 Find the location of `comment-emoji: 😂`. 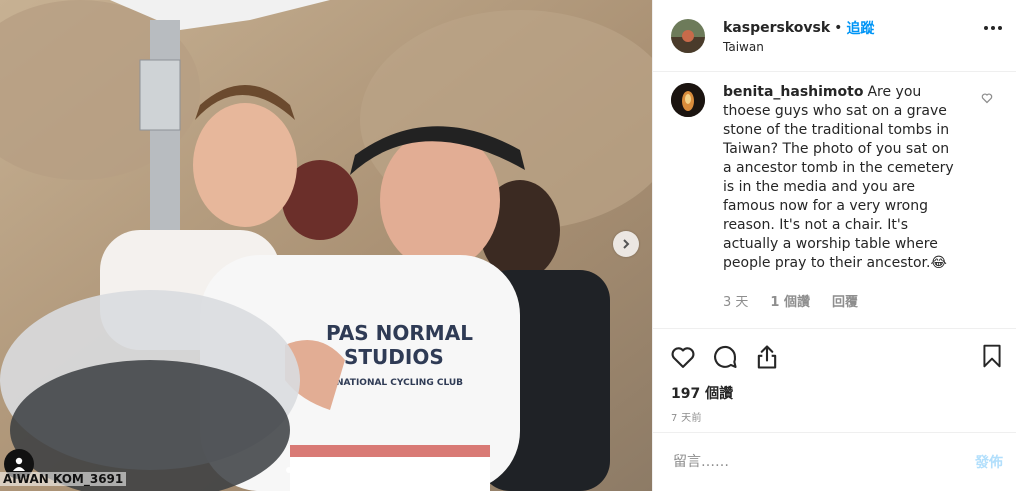

comment-emoji: 😂 is located at coordinates (938, 263).